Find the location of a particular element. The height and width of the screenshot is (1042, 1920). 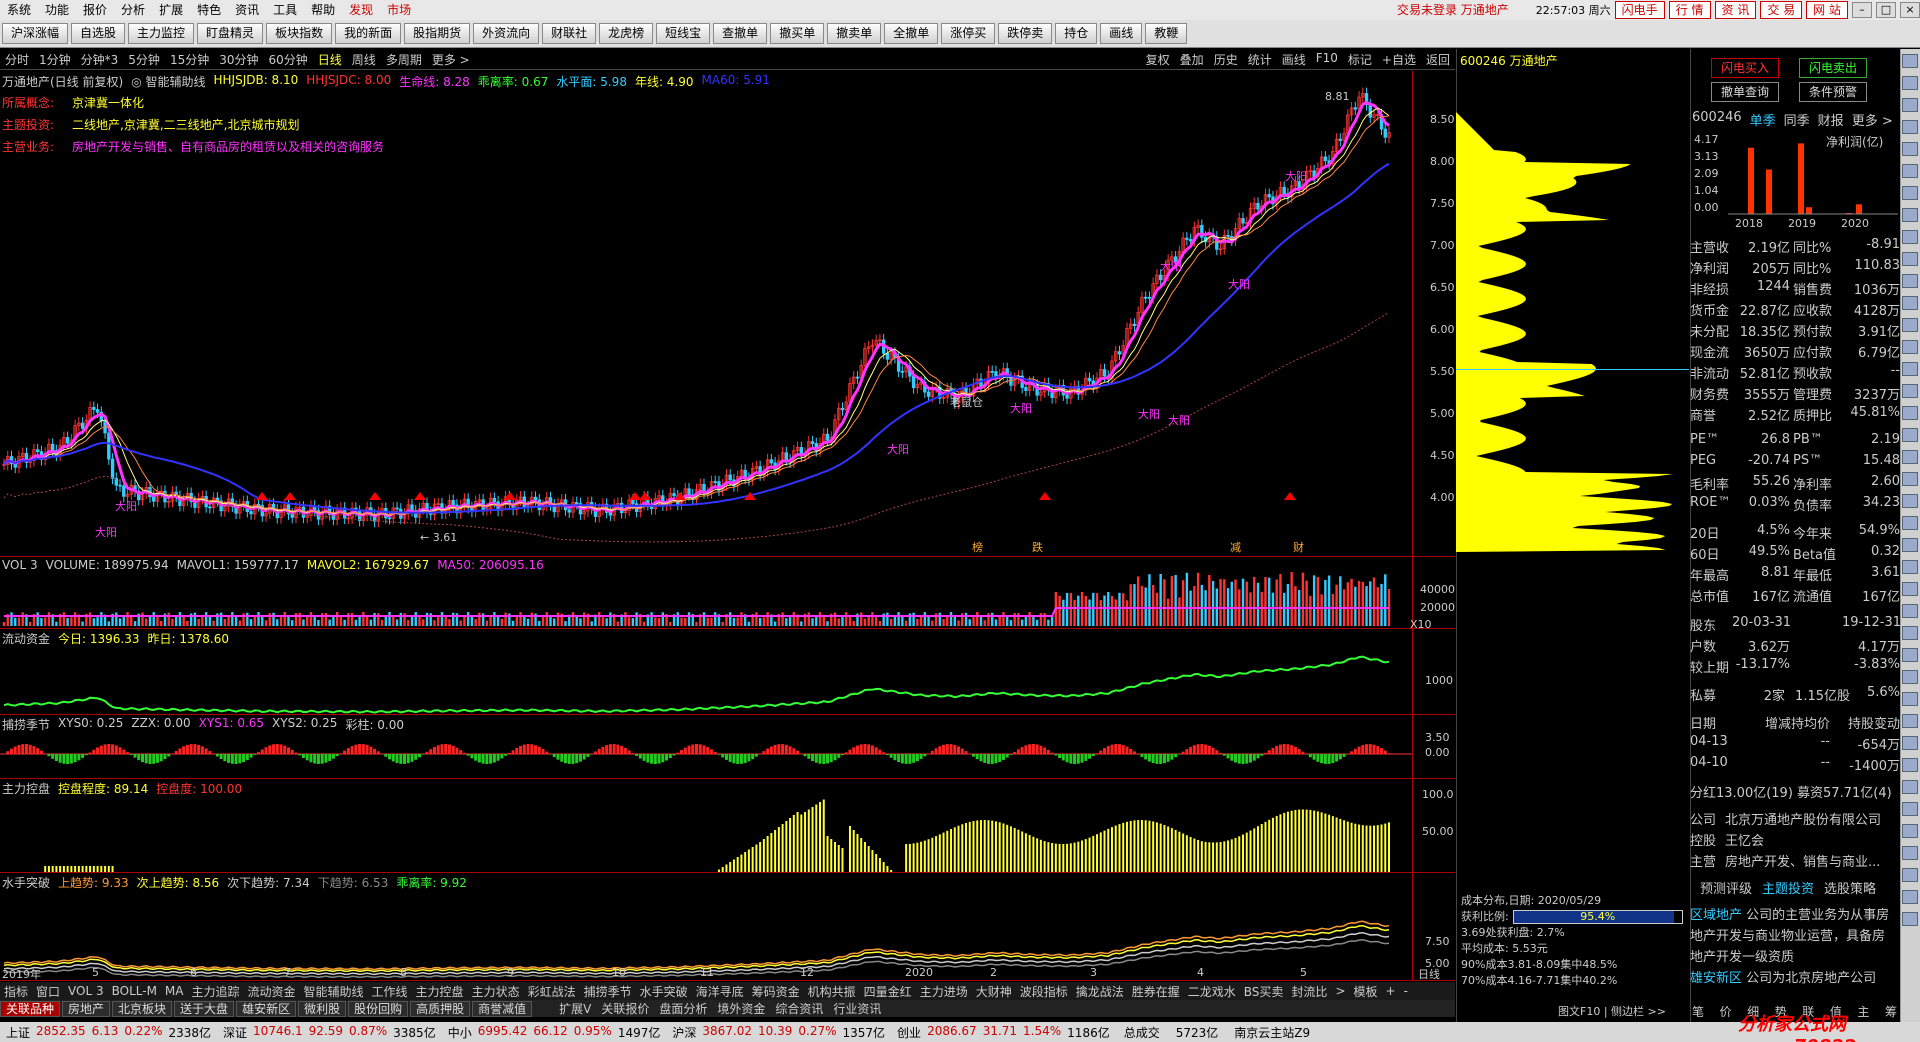

indicator-tab-16: 机构共振 is located at coordinates (832, 991).